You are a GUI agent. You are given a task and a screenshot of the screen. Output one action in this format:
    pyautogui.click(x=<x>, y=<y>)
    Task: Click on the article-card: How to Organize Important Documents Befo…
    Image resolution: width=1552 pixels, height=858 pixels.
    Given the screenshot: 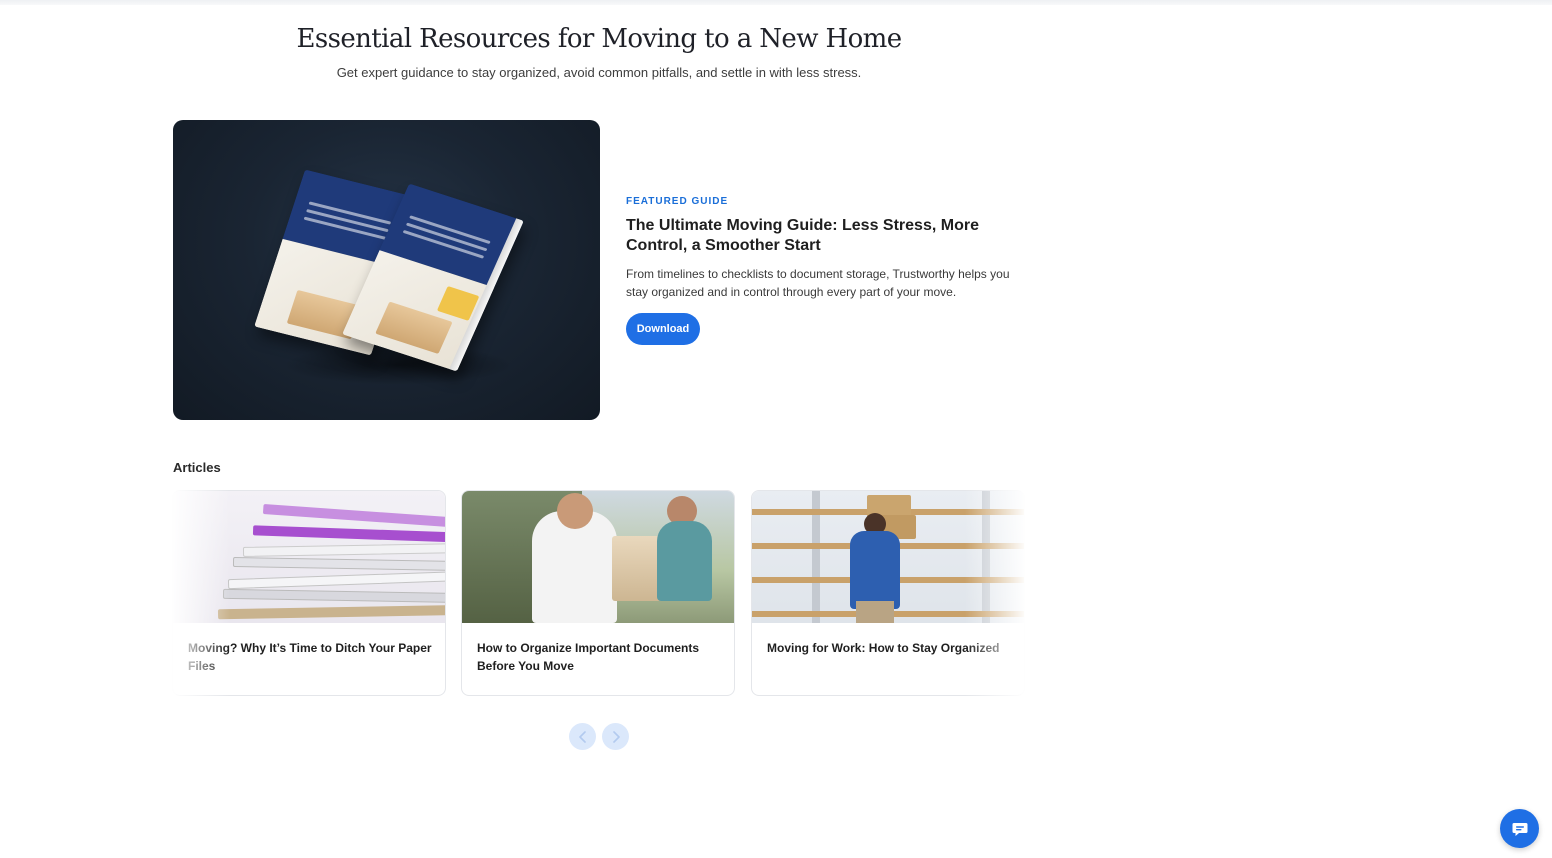 What is the action you would take?
    pyautogui.click(x=598, y=593)
    